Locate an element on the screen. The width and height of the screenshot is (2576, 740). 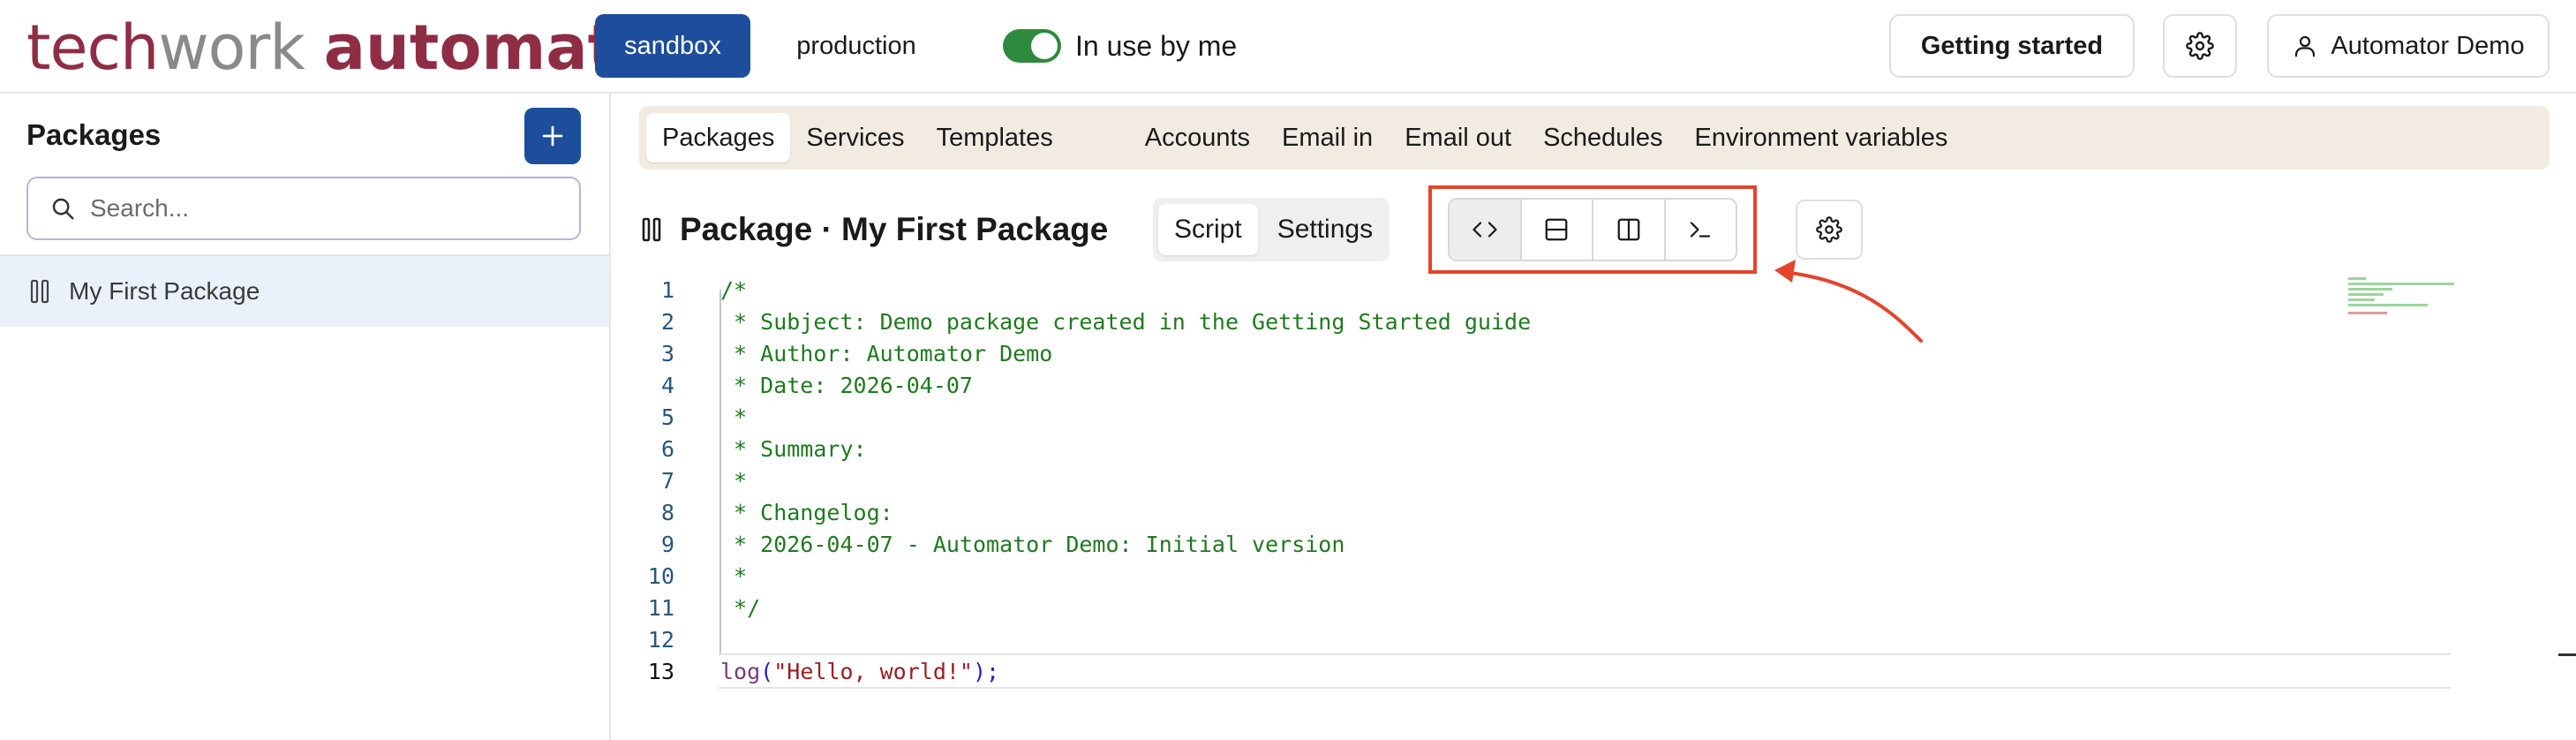
in-use-label: In use by me is located at coordinates (1157, 45).